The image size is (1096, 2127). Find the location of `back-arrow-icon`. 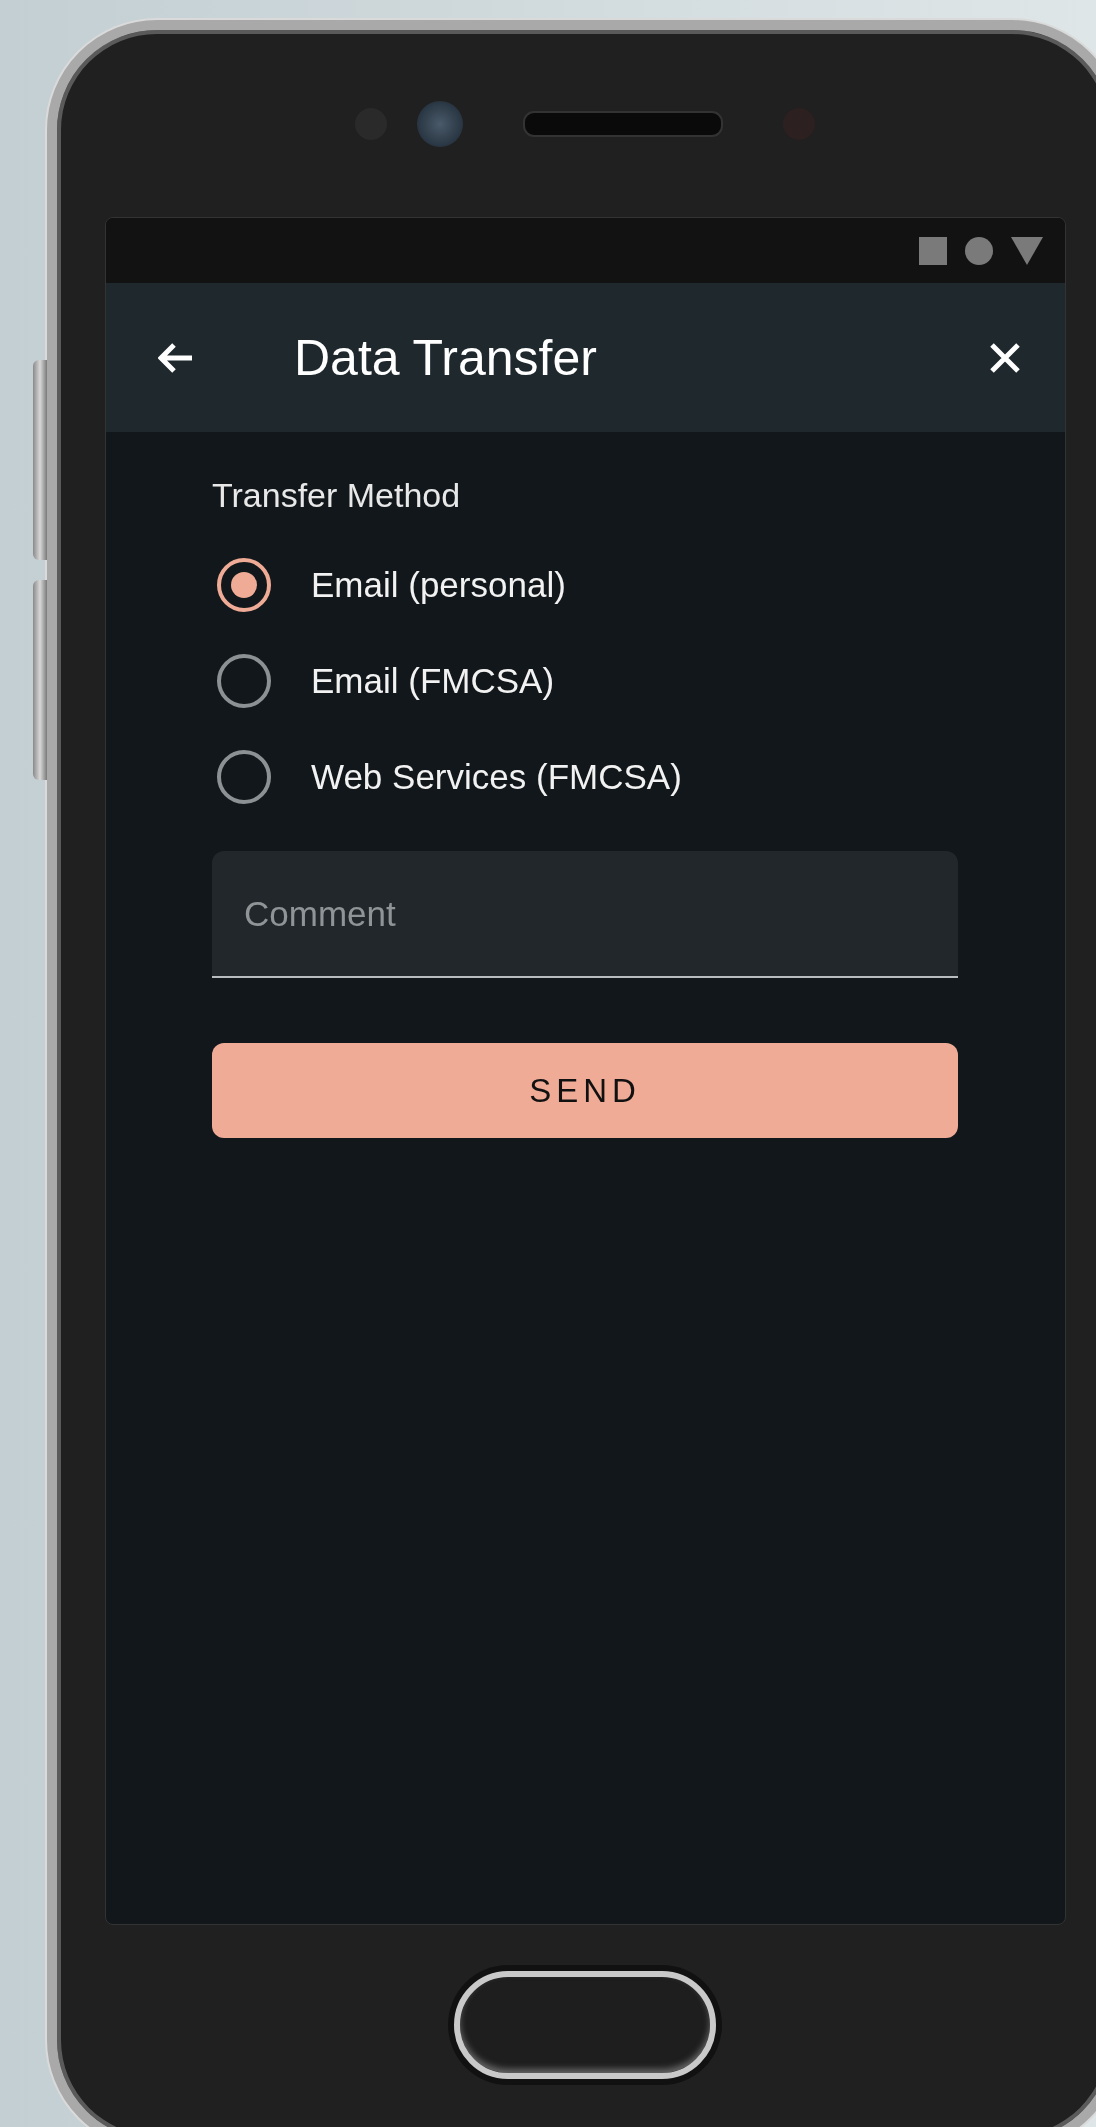

back-arrow-icon is located at coordinates (176, 357).